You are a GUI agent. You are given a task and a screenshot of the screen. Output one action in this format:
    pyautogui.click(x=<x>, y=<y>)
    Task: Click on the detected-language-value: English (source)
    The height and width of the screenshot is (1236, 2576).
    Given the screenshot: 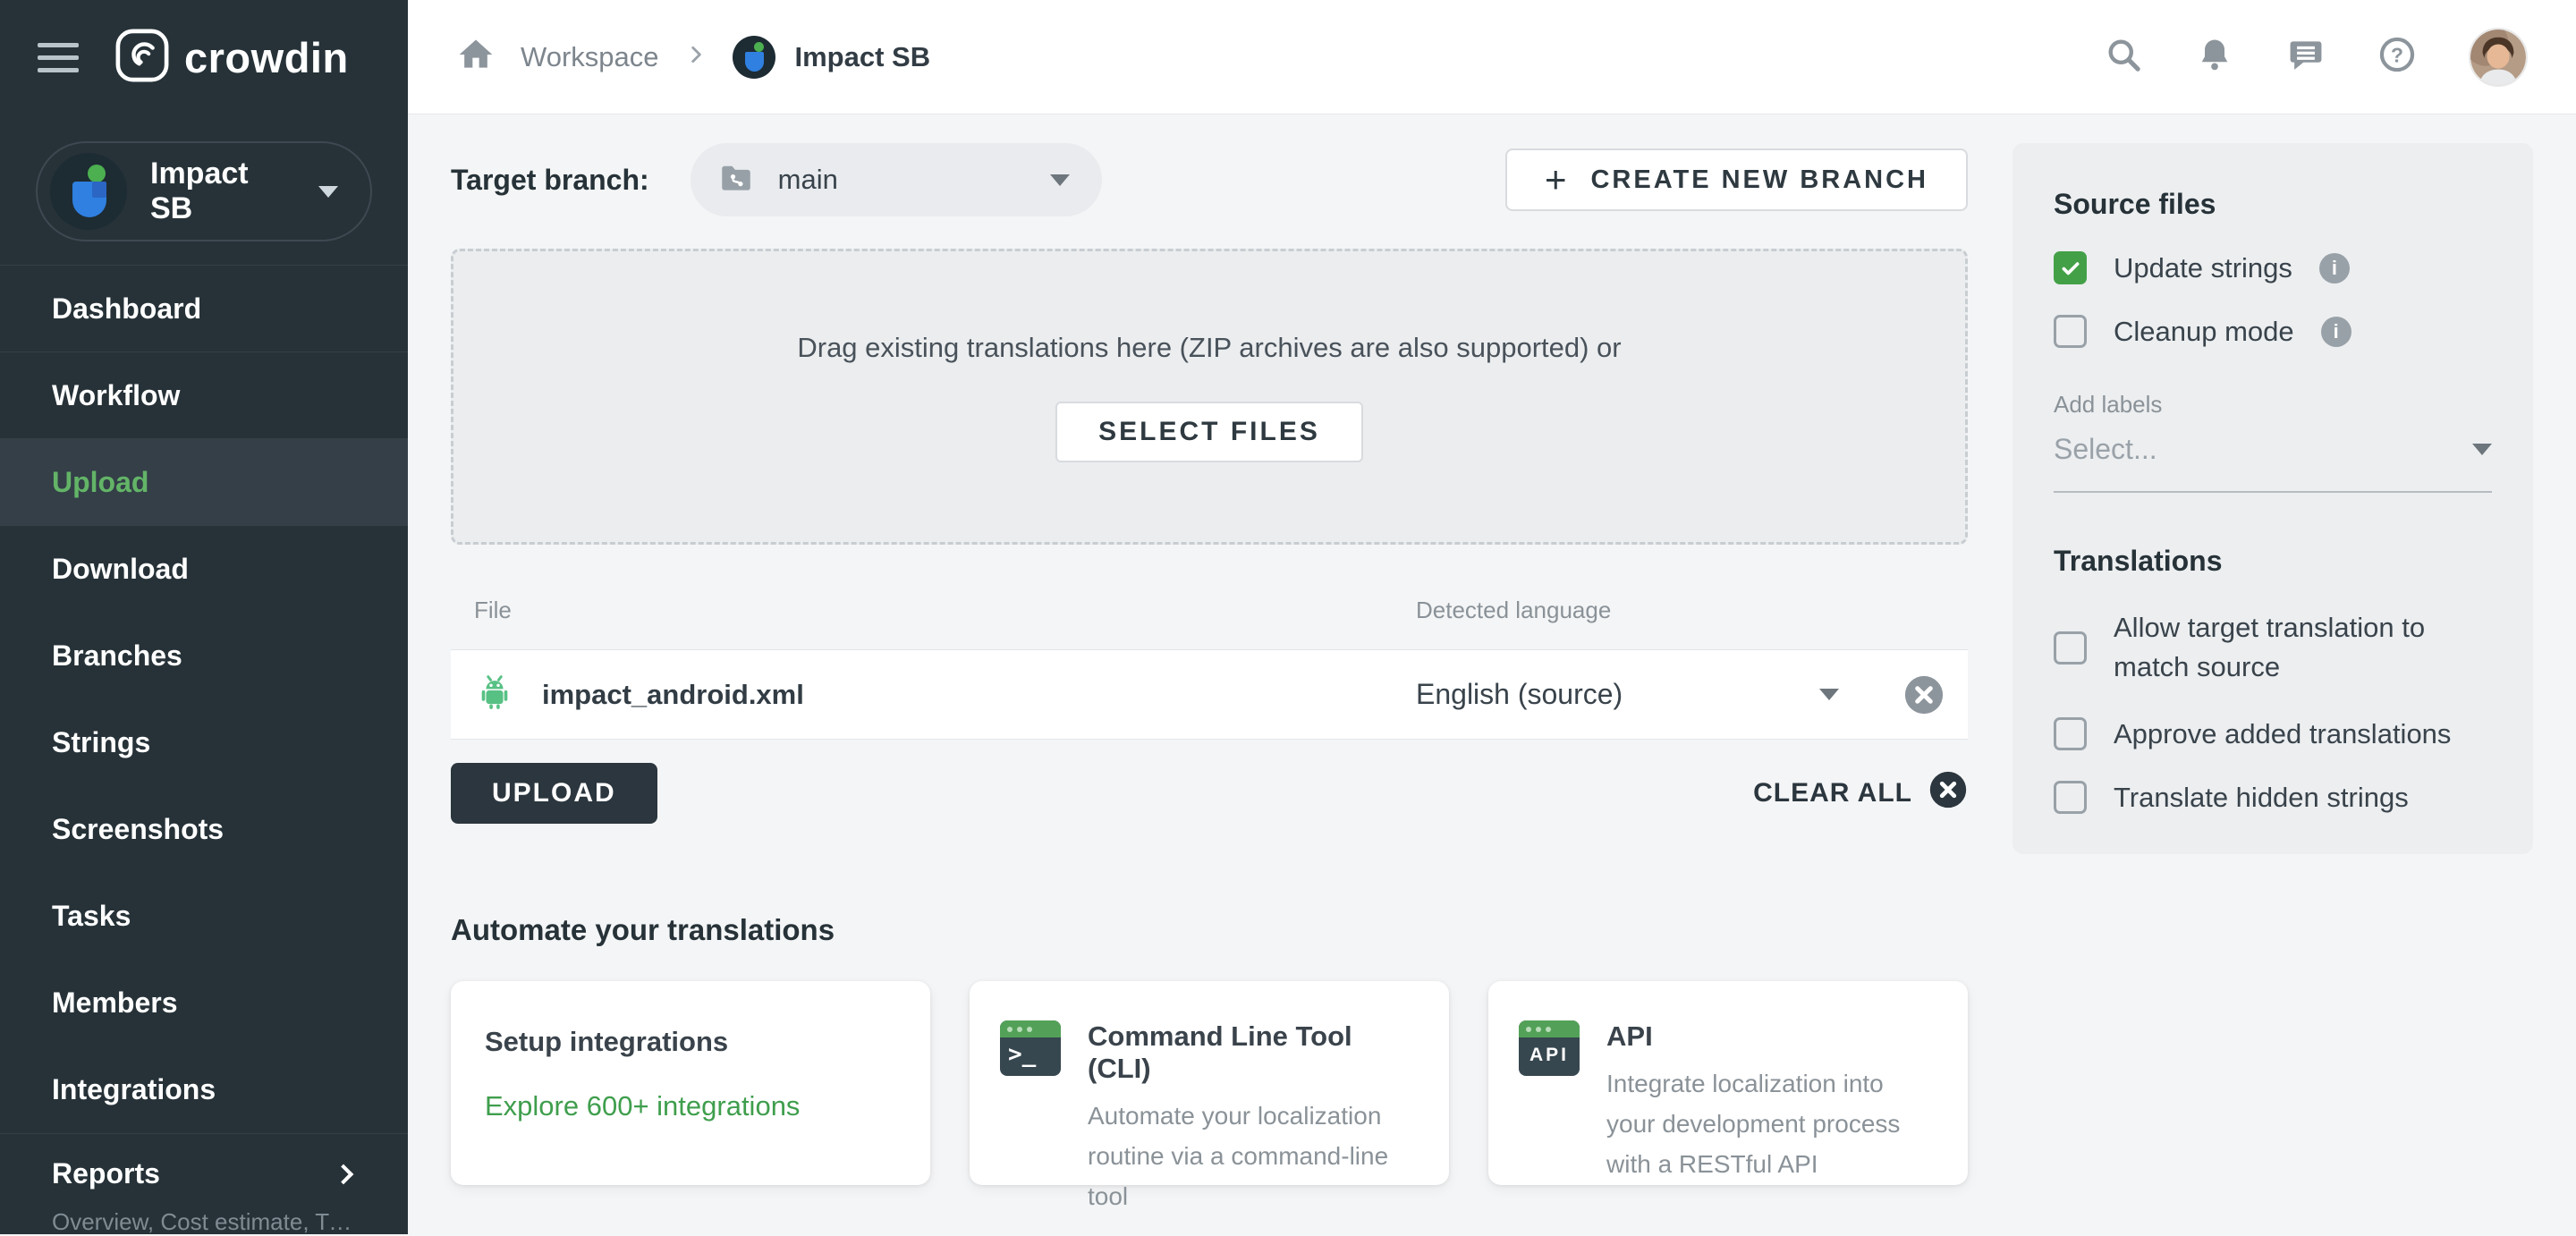 What is the action you would take?
    pyautogui.click(x=1519, y=694)
    